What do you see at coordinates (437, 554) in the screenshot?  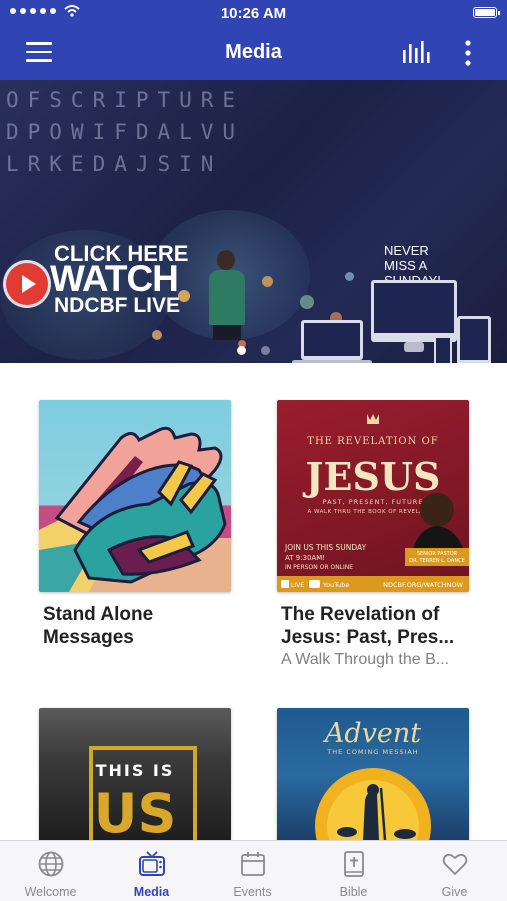 I see `art-pastor-role: SENIOR PASTOR` at bounding box center [437, 554].